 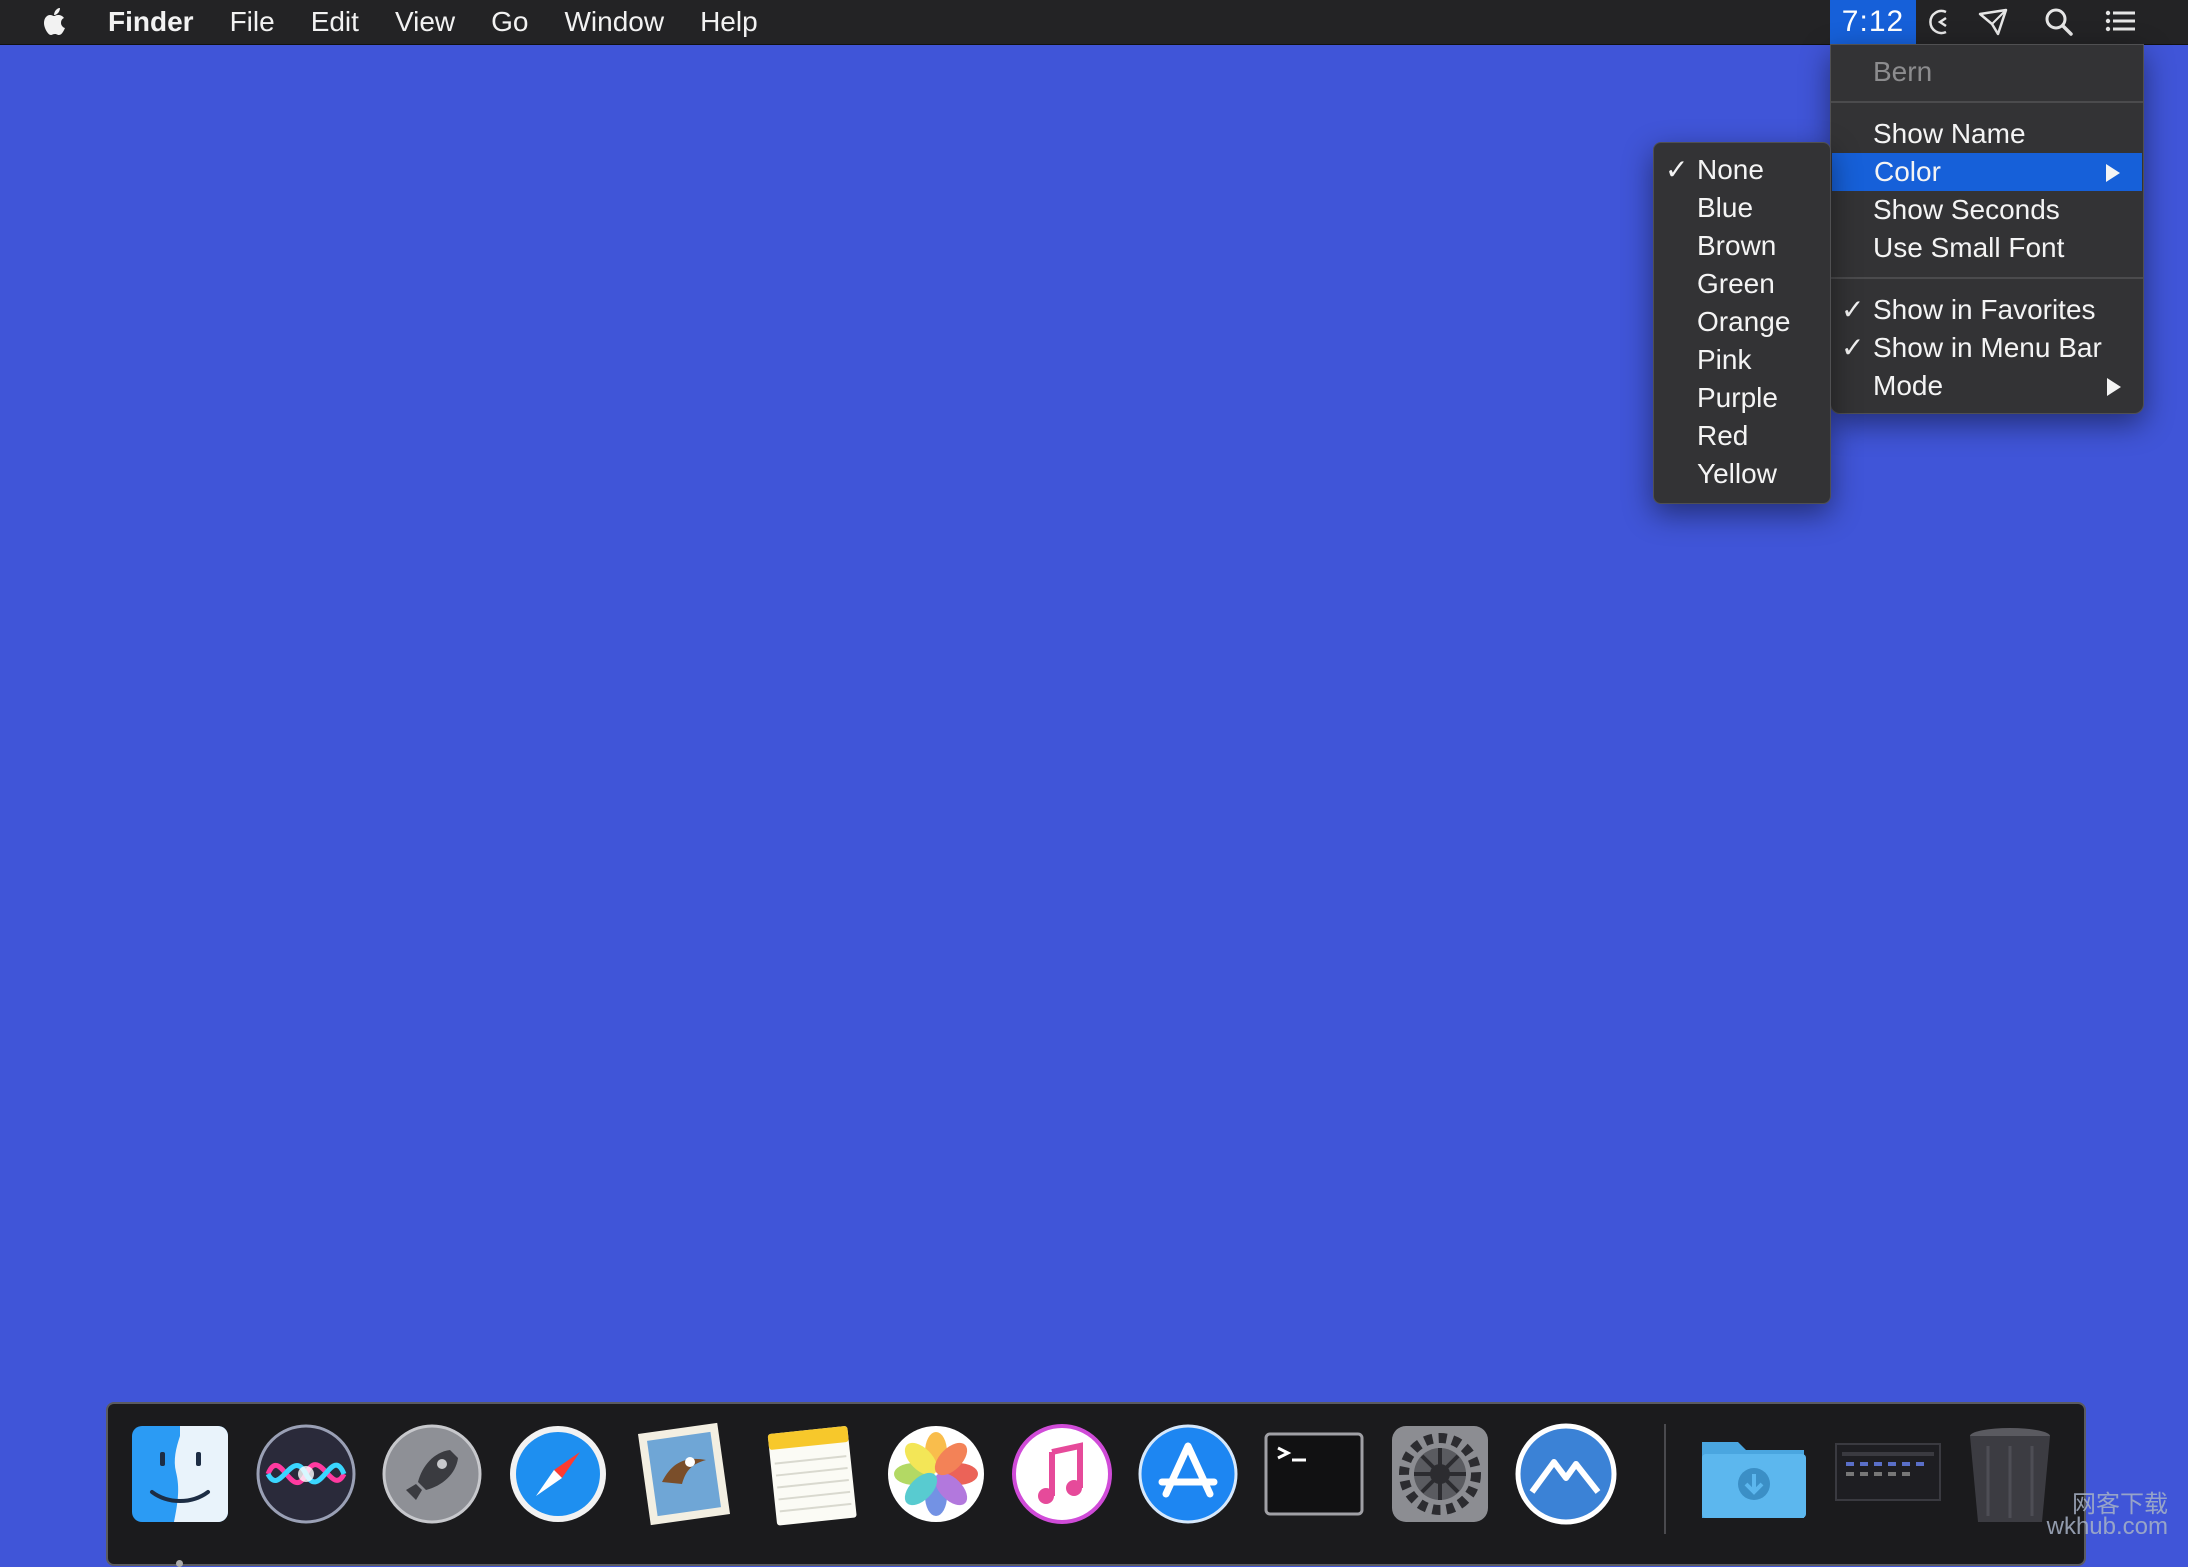 What do you see at coordinates (1742, 436) in the screenshot?
I see `color-option-red: Red` at bounding box center [1742, 436].